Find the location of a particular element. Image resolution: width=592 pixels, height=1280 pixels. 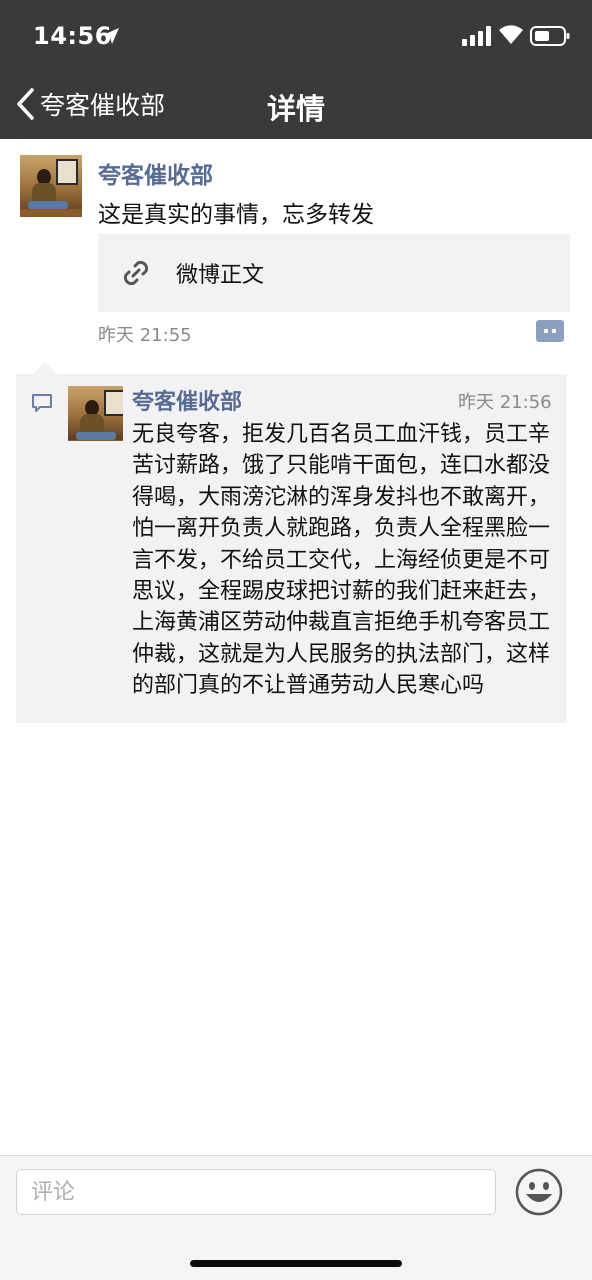

comment-menu-button is located at coordinates (550, 331).